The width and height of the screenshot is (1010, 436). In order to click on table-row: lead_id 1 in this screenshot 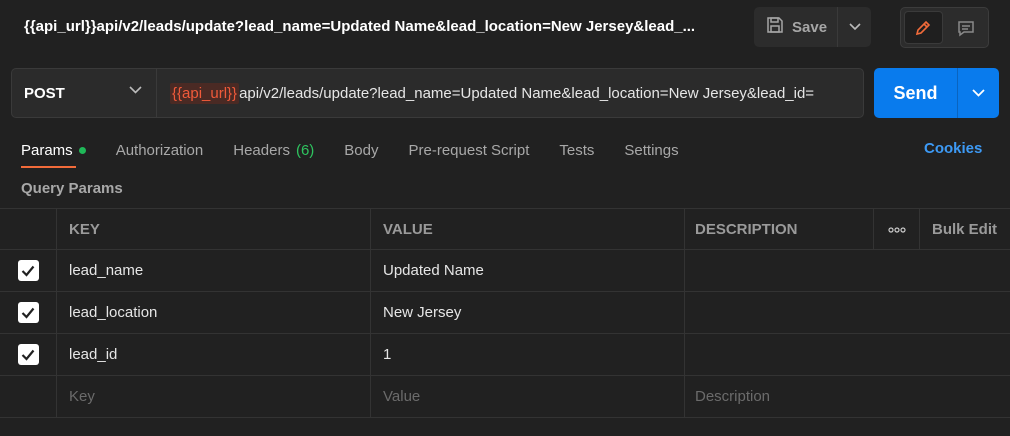, I will do `click(505, 355)`.